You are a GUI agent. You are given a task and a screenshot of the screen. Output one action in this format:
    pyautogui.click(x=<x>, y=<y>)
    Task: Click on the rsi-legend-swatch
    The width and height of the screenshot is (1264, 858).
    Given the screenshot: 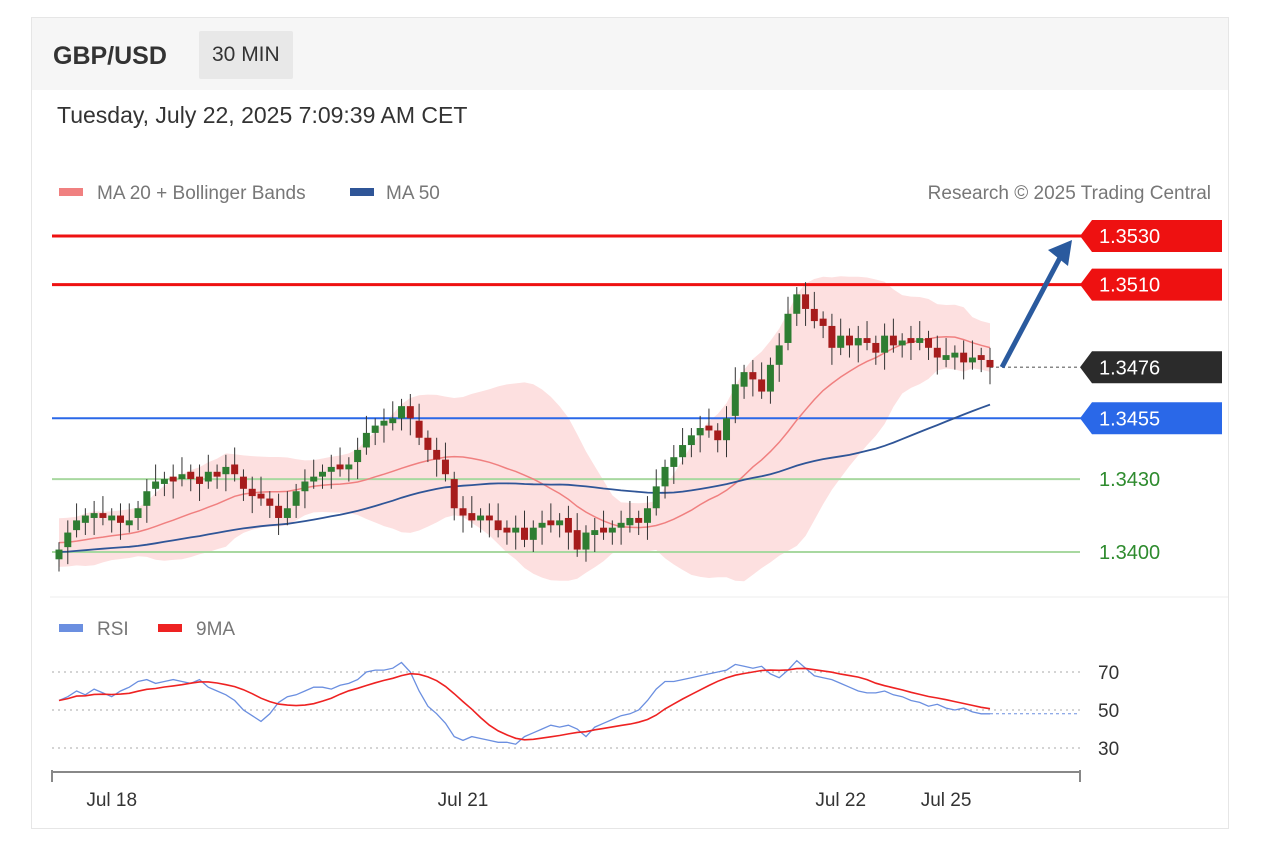 What is the action you would take?
    pyautogui.click(x=71, y=628)
    